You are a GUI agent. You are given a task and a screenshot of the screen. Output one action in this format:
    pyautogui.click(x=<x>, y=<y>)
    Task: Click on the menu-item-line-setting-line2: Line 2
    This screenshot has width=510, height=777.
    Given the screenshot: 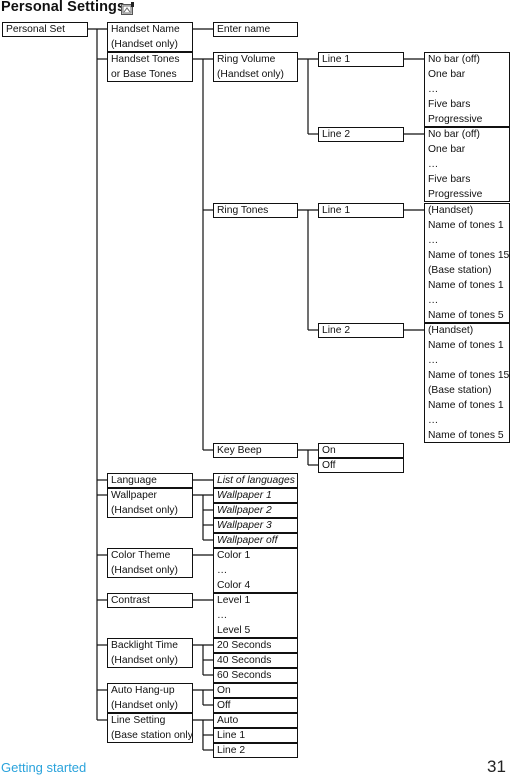 What is the action you would take?
    pyautogui.click(x=255, y=750)
    